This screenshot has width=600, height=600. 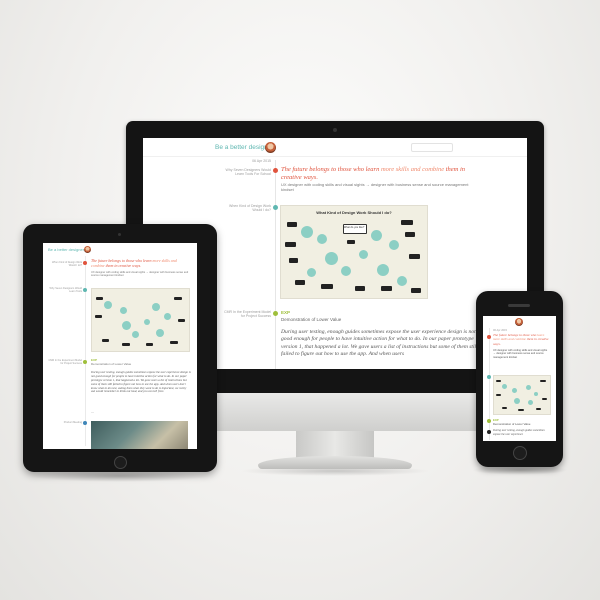 I want to click on site-title: Be a better designer, so click(x=66, y=249).